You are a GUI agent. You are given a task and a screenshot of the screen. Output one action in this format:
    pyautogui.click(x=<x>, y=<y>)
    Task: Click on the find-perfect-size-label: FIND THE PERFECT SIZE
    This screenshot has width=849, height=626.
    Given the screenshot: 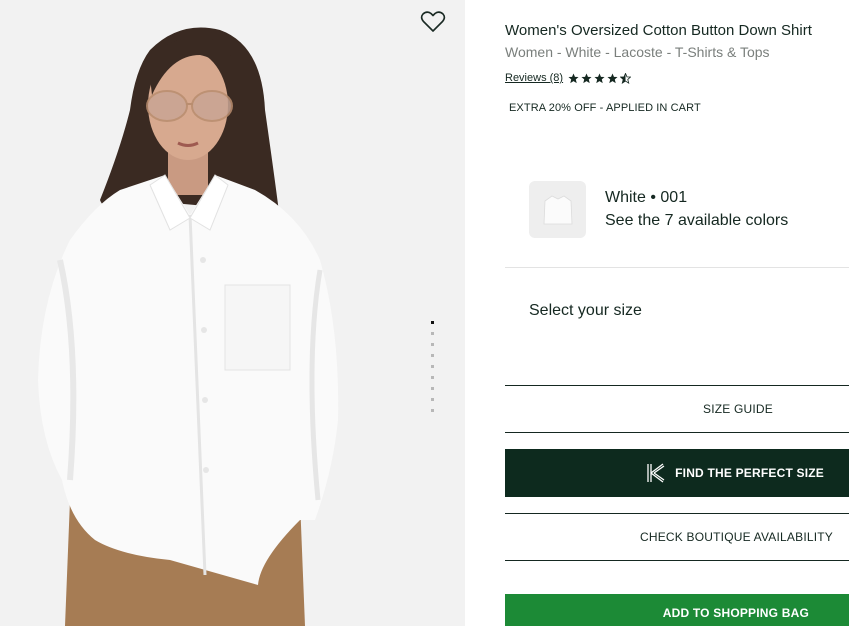 What is the action you would take?
    pyautogui.click(x=749, y=473)
    